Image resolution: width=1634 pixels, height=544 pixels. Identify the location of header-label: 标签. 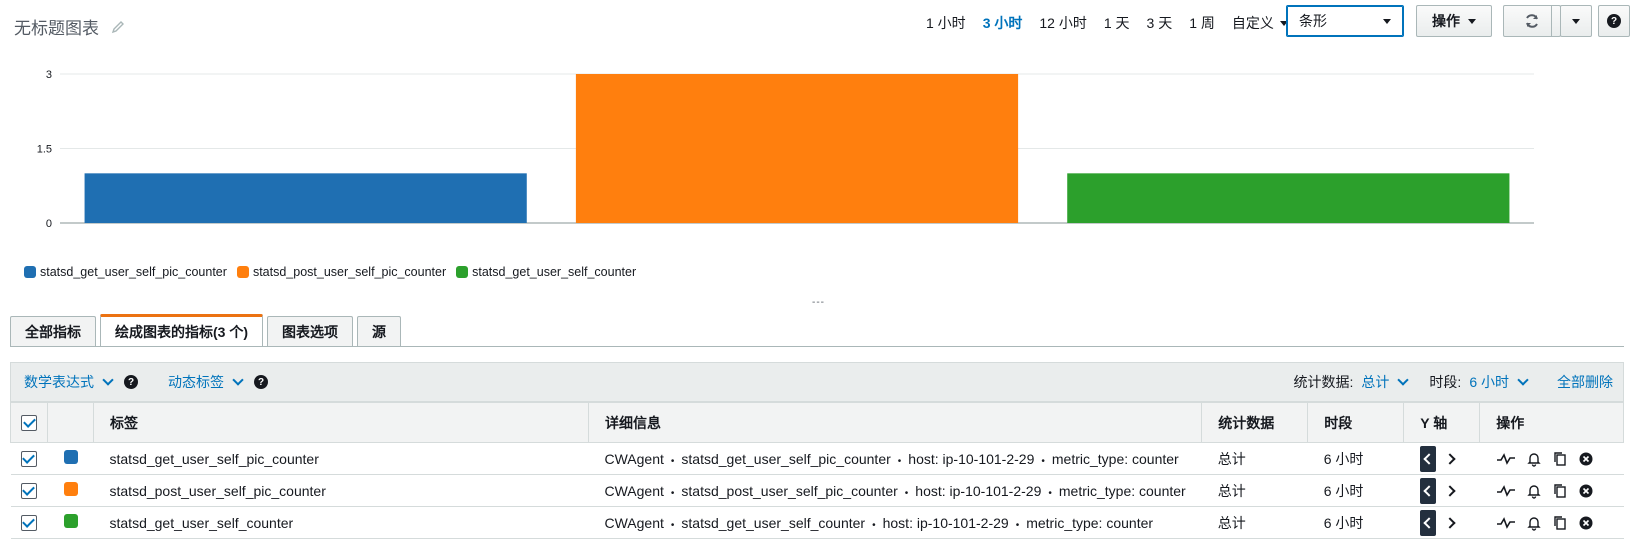
(341, 422).